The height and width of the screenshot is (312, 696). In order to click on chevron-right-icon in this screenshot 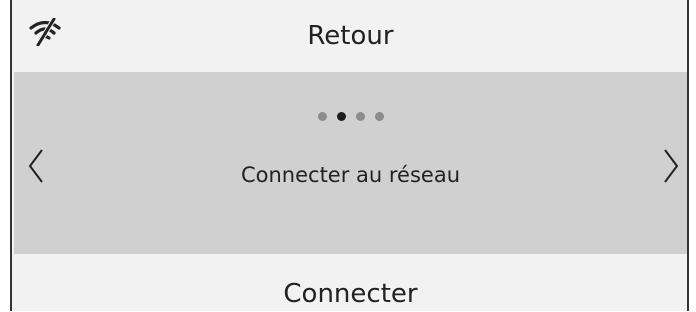, I will do `click(671, 166)`.